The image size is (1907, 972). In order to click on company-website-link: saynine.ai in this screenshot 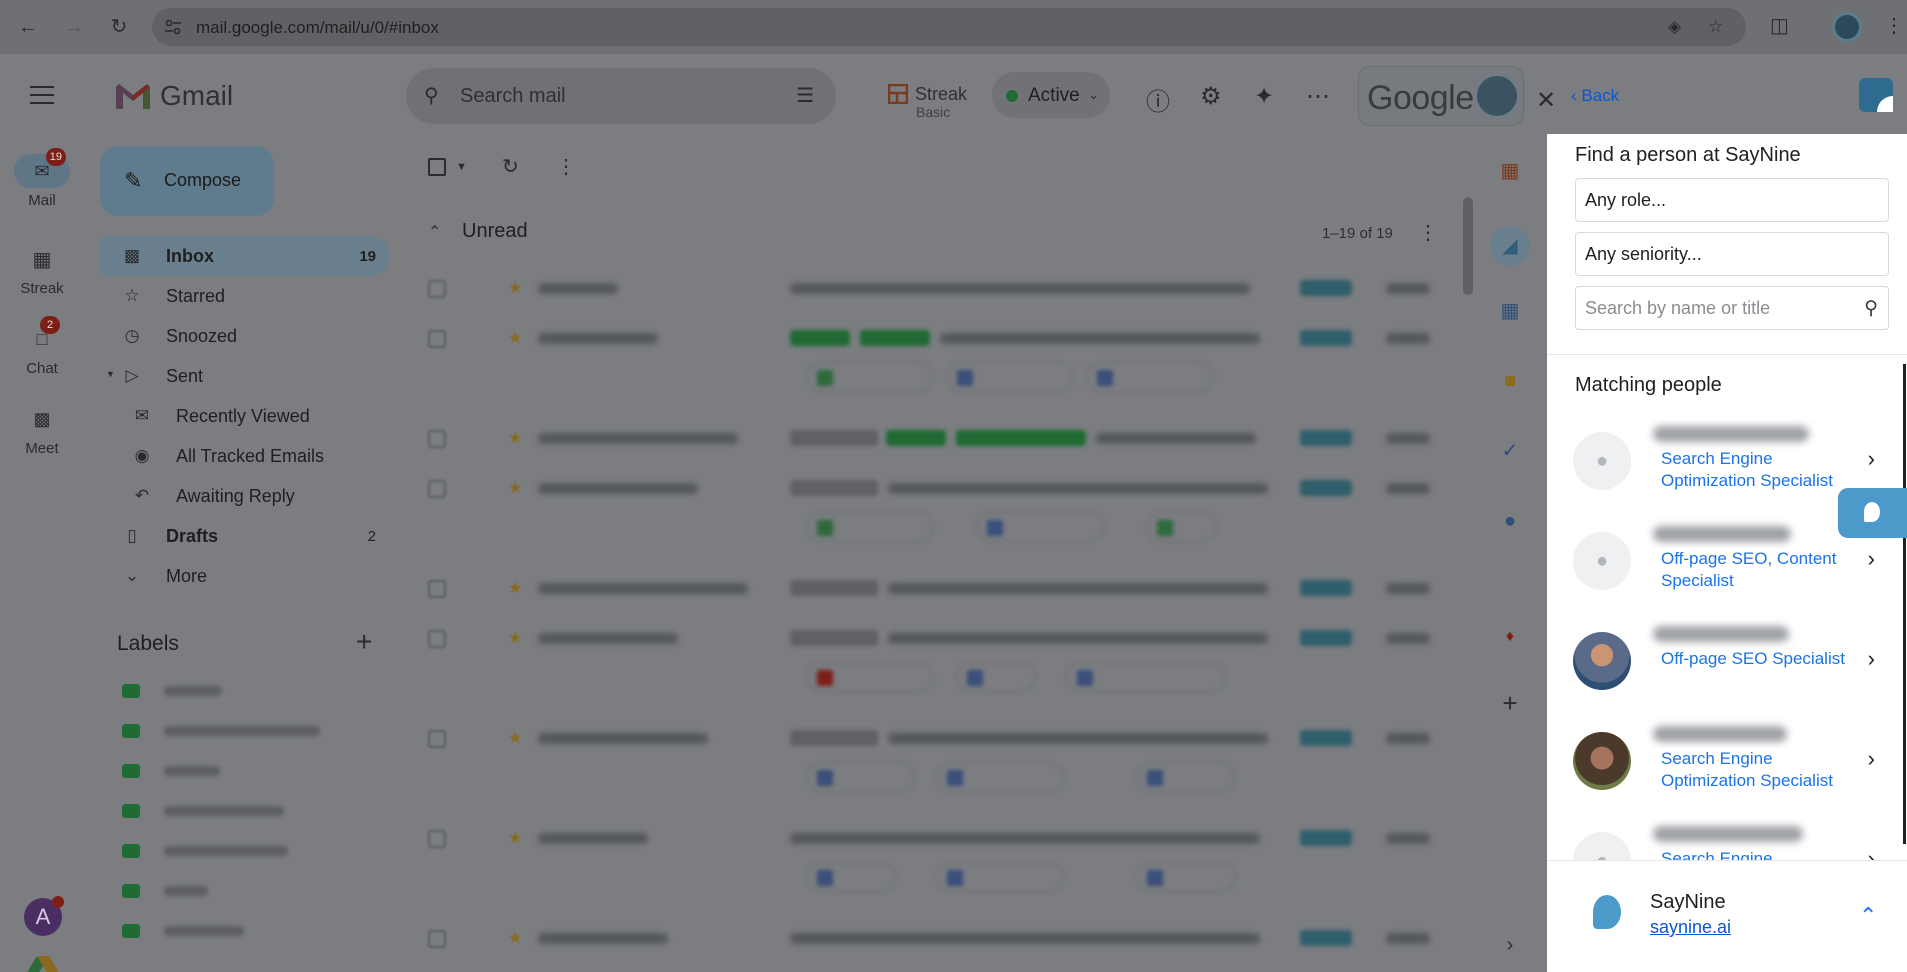, I will do `click(1690, 927)`.